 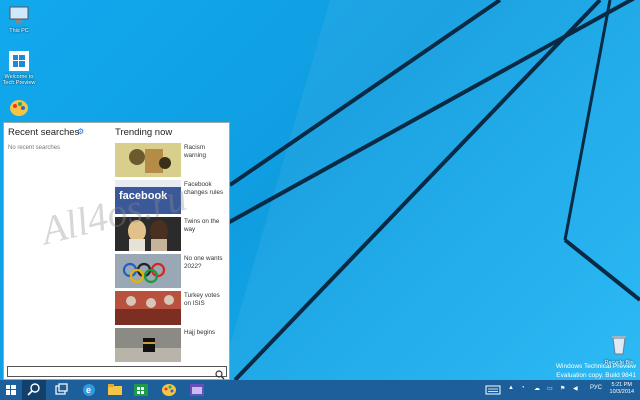 I want to click on search-input, so click(x=117, y=373).